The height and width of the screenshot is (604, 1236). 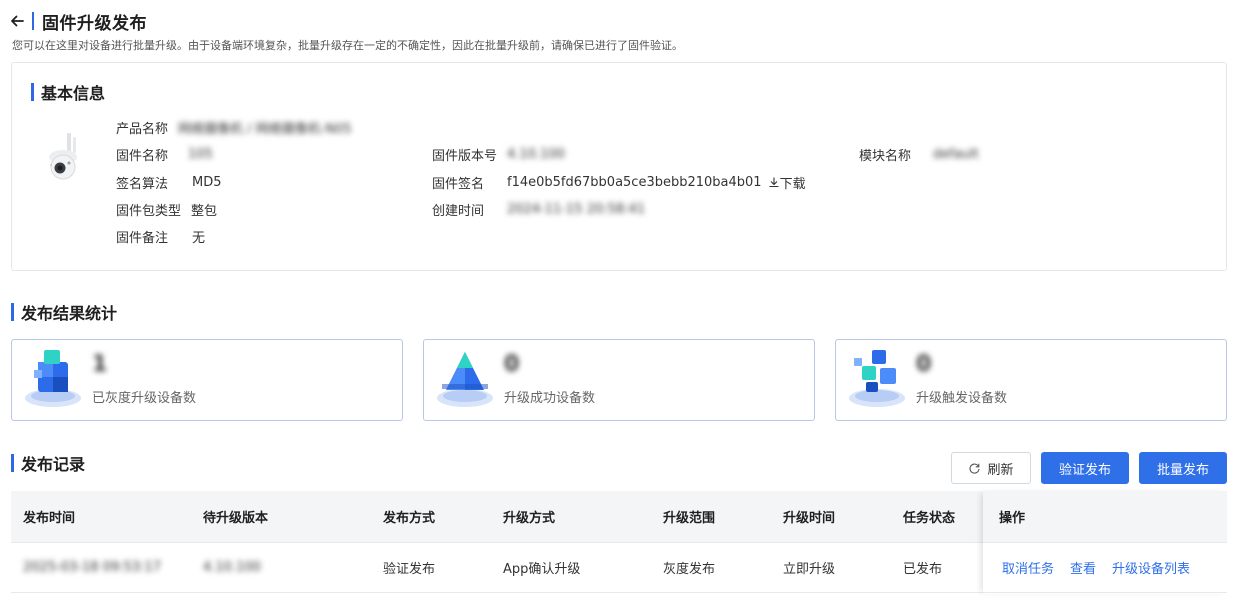 What do you see at coordinates (94, 23) in the screenshot?
I see `page-title: 固件升级发布` at bounding box center [94, 23].